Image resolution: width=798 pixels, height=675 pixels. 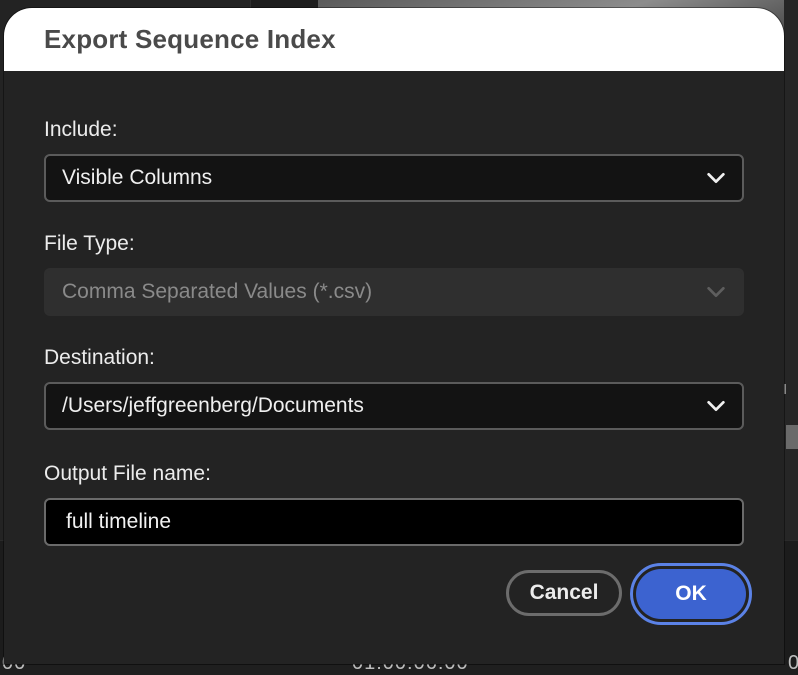 What do you see at coordinates (127, 473) in the screenshot?
I see `output-file-name-label: Output File name:` at bounding box center [127, 473].